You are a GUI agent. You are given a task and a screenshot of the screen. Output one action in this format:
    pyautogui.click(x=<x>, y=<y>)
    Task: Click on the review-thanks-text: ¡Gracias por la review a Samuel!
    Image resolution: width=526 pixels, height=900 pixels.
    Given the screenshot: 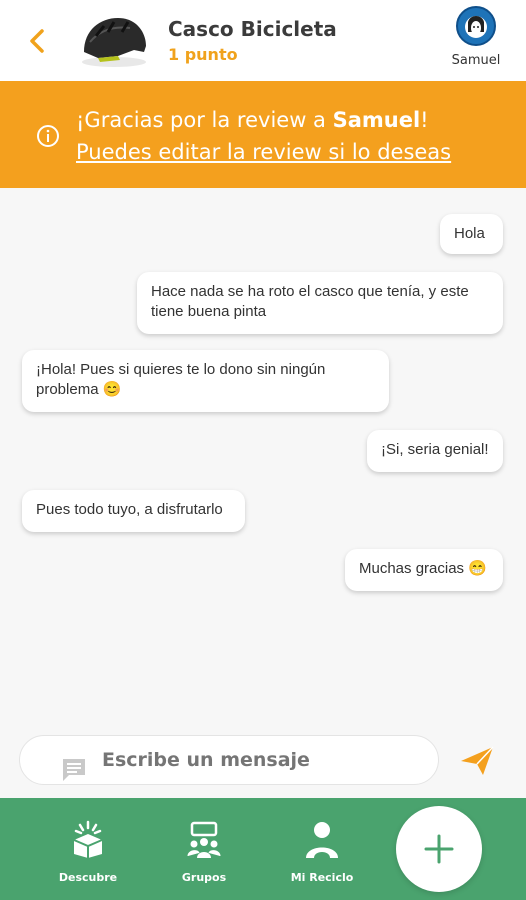 What is the action you would take?
    pyautogui.click(x=252, y=120)
    